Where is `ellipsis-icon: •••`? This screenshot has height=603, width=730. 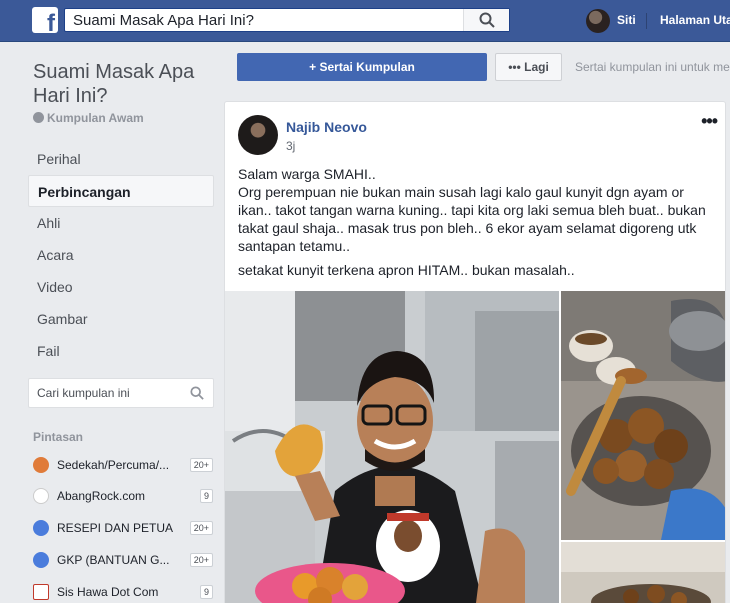
ellipsis-icon: ••• is located at coordinates (516, 67).